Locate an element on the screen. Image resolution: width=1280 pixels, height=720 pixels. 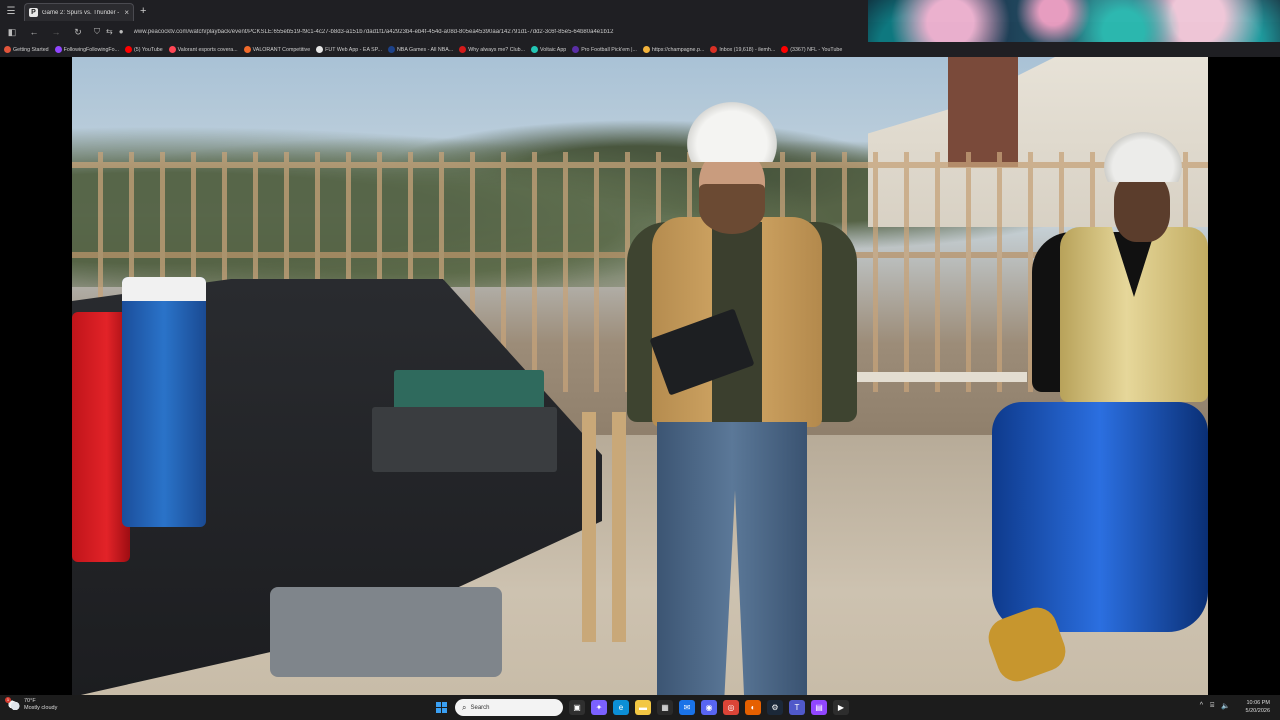
clock-date: 5/20/2026 is located at coordinates (1257, 711).